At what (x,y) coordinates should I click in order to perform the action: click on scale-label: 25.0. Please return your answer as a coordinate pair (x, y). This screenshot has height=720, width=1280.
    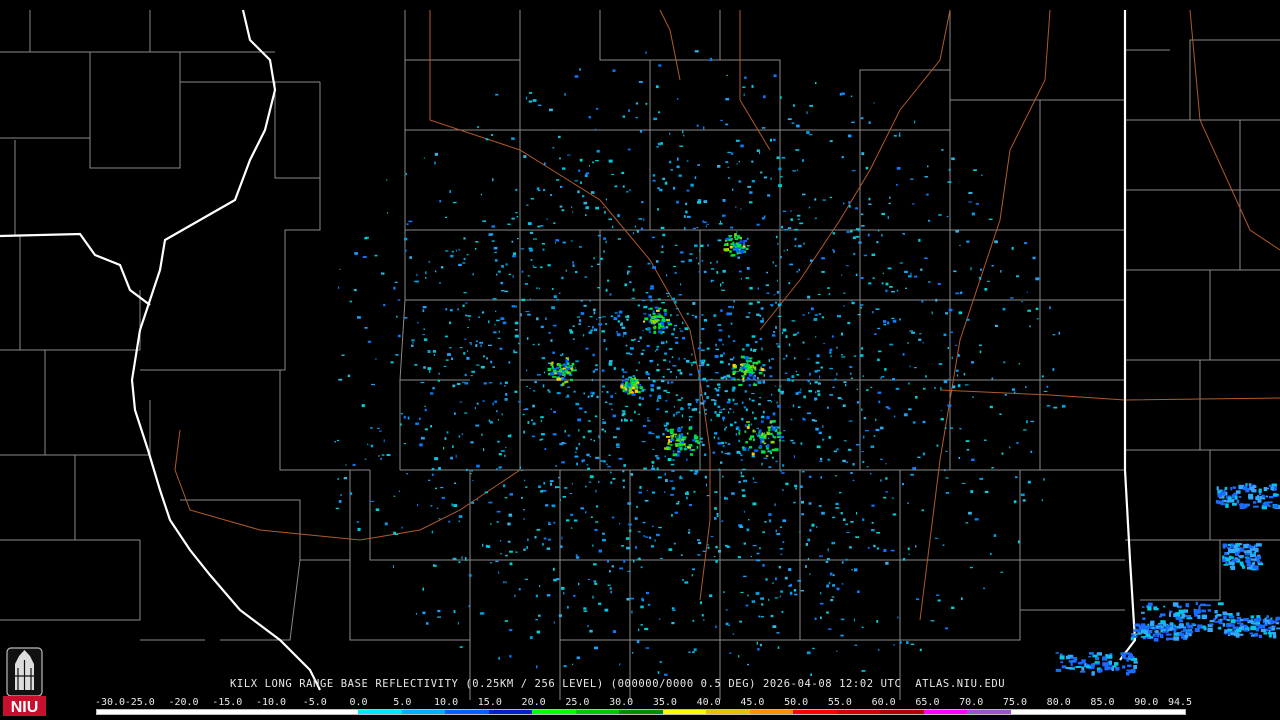
    Looking at the image, I should click on (577, 702).